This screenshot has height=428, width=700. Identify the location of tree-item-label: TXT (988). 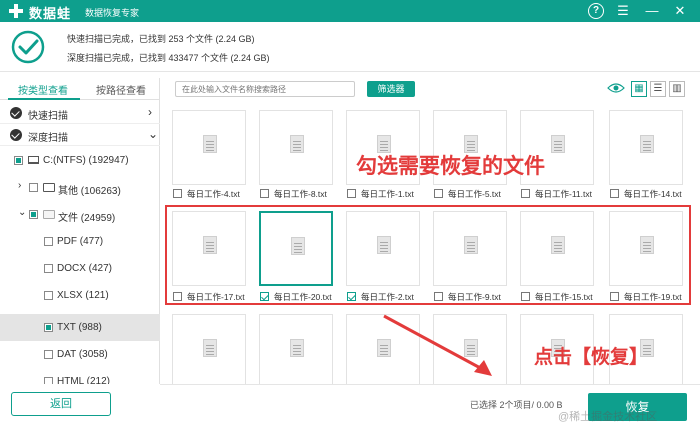
(79, 327).